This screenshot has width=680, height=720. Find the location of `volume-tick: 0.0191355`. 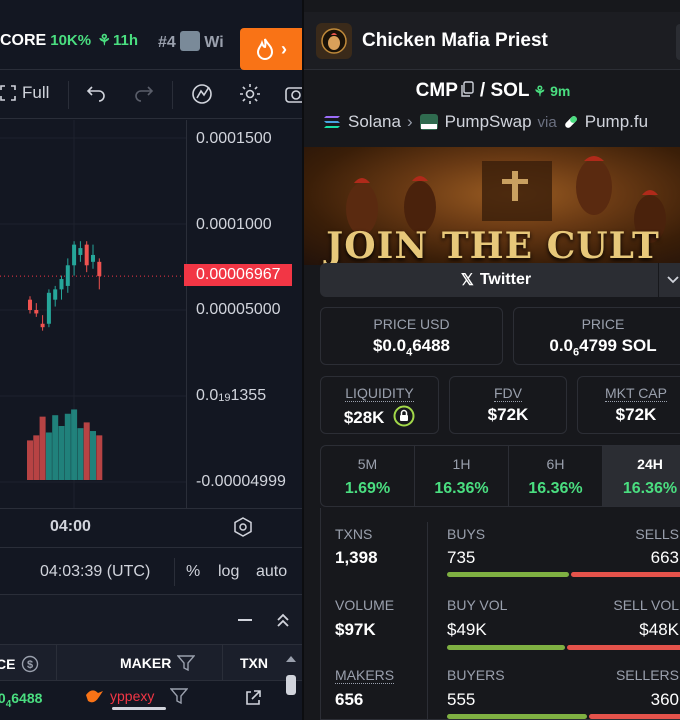

volume-tick: 0.0191355 is located at coordinates (231, 396).